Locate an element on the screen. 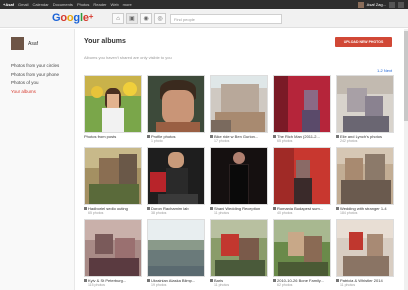 This screenshot has width=408, height=290. home-icon: ⌂ is located at coordinates (118, 18).